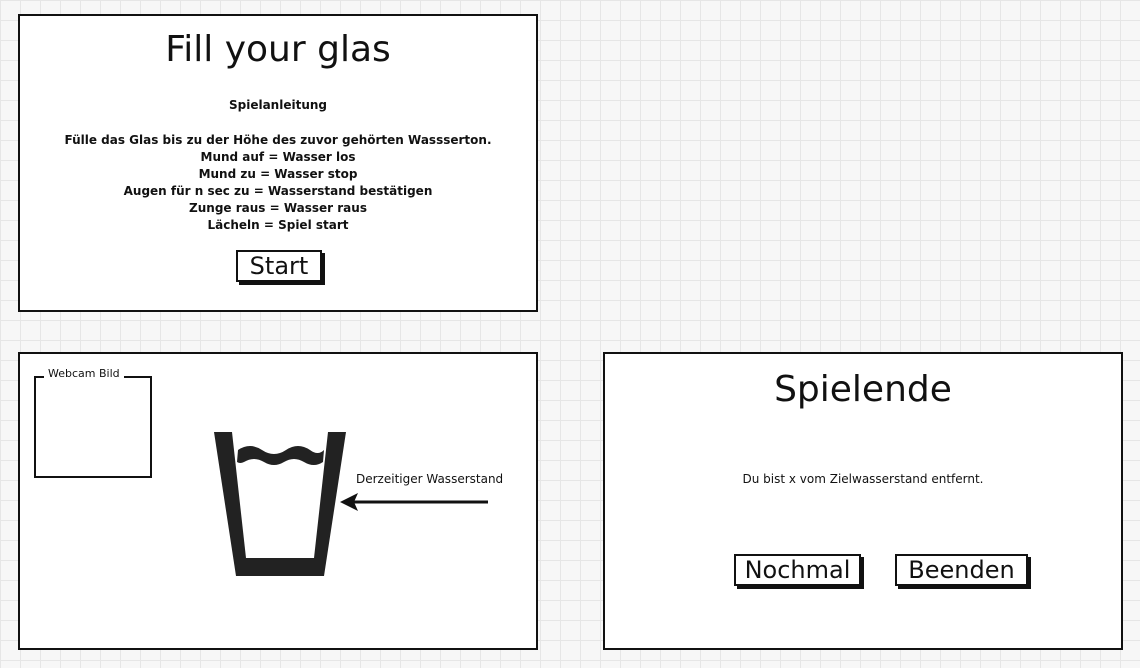 The width and height of the screenshot is (1140, 668). I want to click on webcam-view: Webcam Bild, so click(93, 422).